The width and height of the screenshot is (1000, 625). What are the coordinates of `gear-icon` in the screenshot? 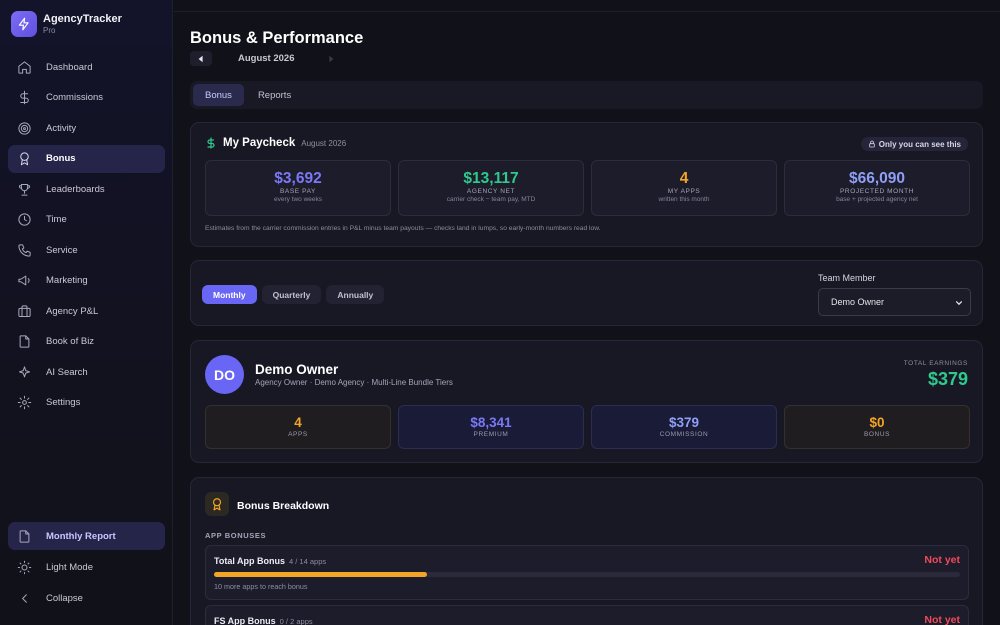 It's located at (24, 403).